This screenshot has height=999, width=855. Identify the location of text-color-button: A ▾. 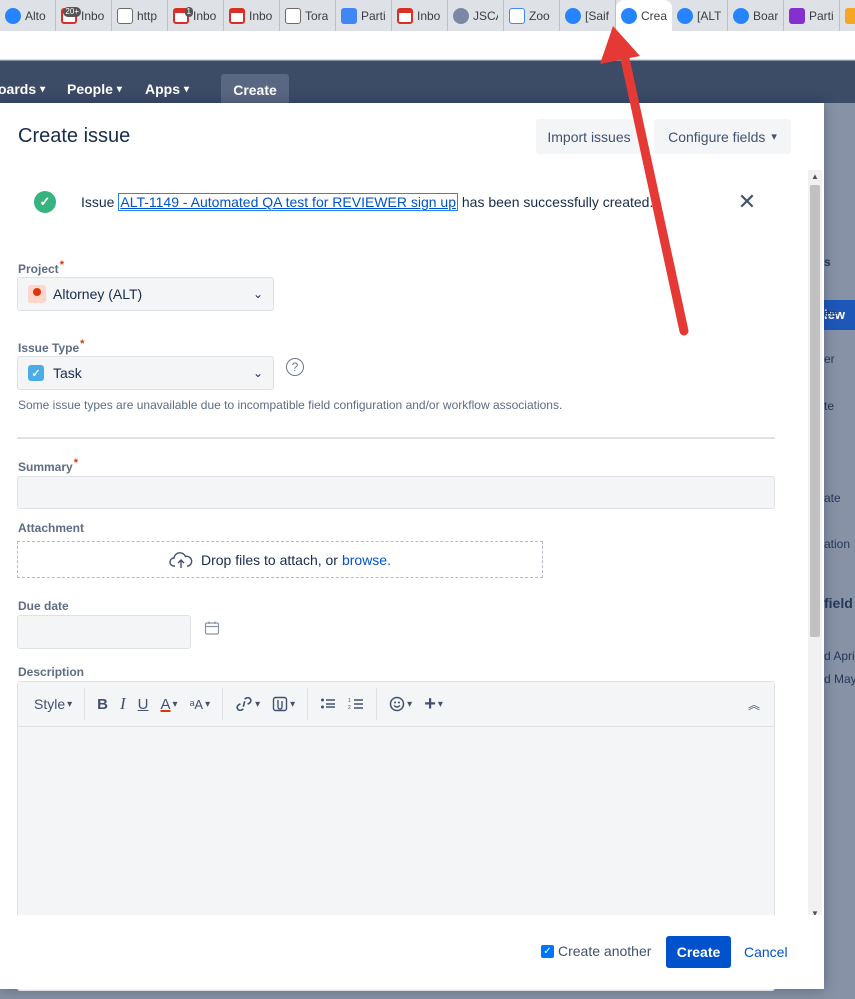
(169, 704).